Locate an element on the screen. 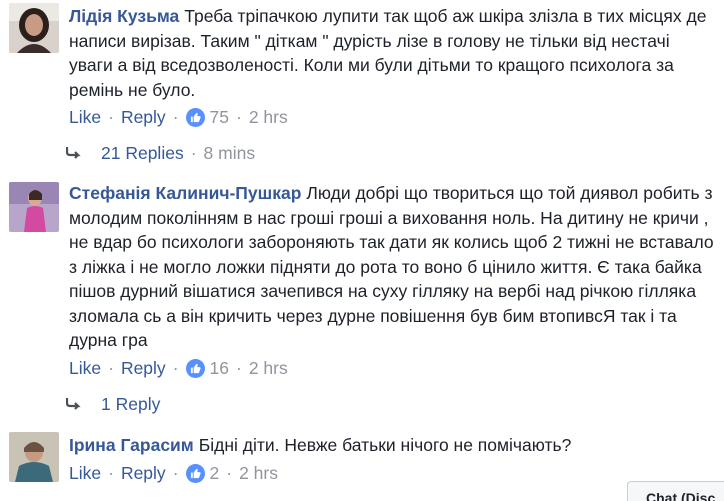  like-count: 2 is located at coordinates (202, 473).